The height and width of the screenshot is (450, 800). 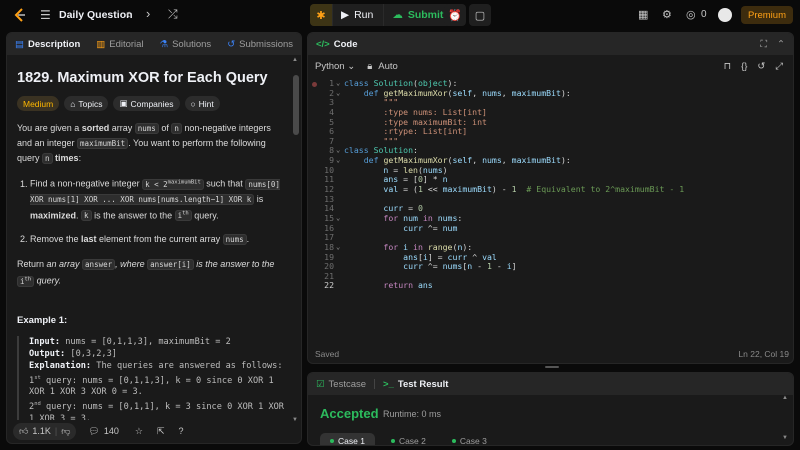 What do you see at coordinates (552, 367) in the screenshot?
I see `panel-resize-handle` at bounding box center [552, 367].